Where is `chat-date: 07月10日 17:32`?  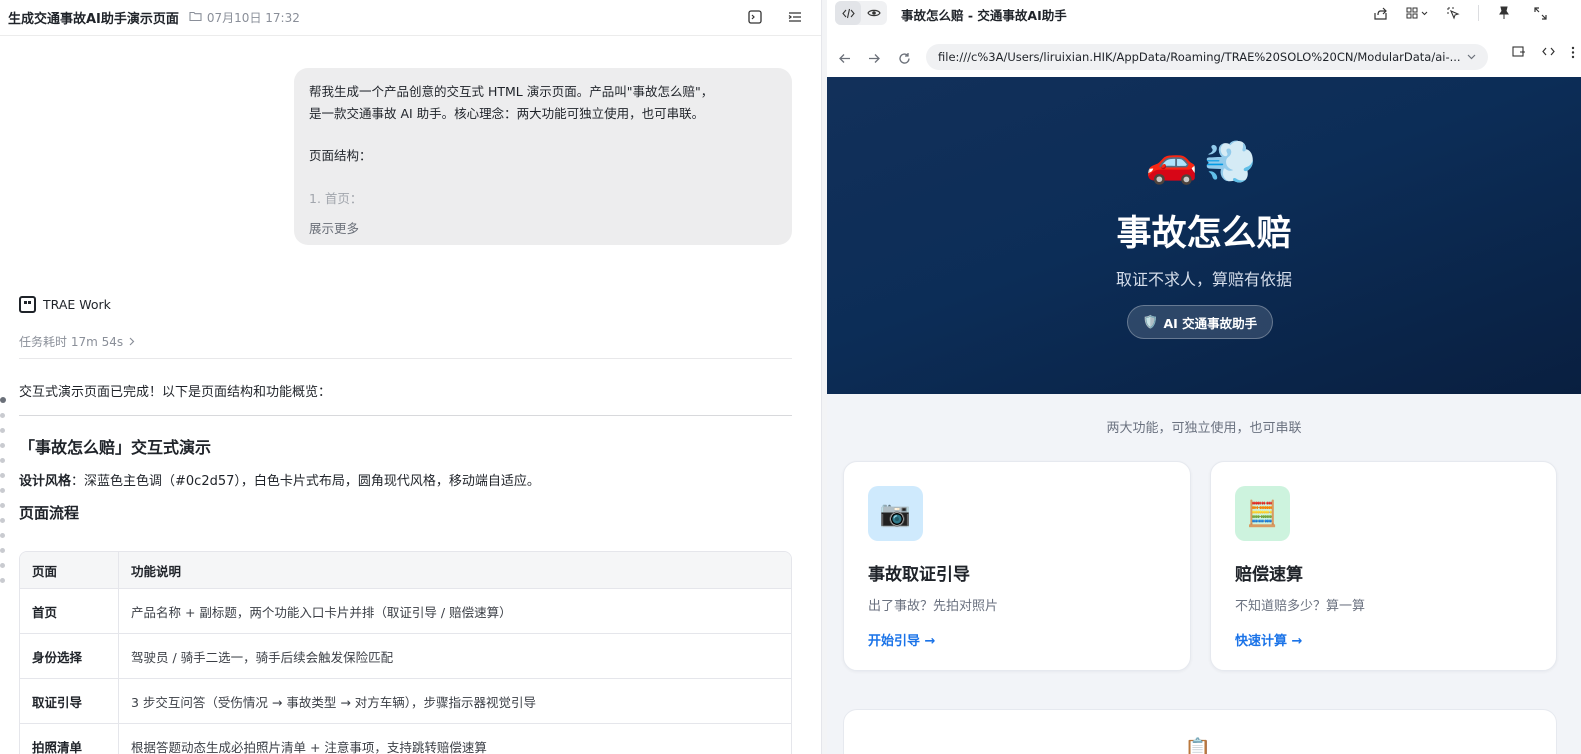 chat-date: 07月10日 17:32 is located at coordinates (253, 18).